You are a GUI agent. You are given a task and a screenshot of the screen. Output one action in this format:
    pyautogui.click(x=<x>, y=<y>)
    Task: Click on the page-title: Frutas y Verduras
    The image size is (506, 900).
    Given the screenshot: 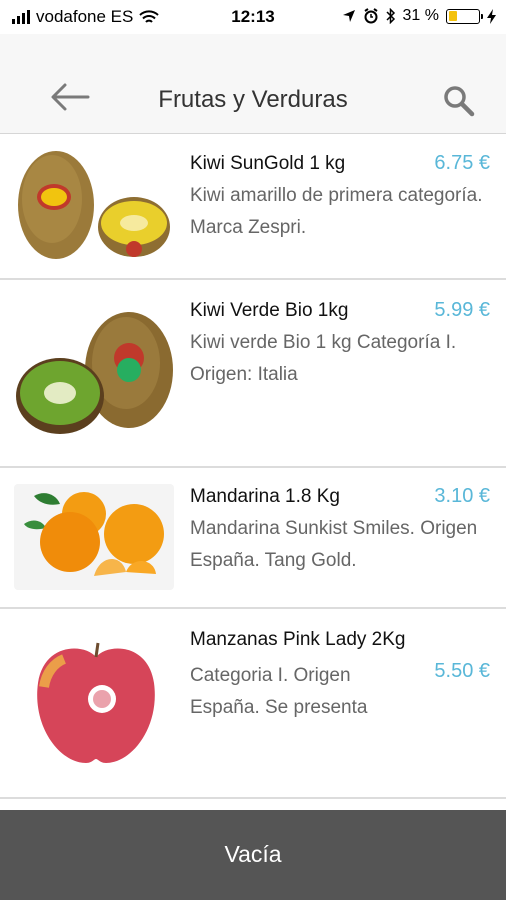 What is the action you would take?
    pyautogui.click(x=253, y=99)
    